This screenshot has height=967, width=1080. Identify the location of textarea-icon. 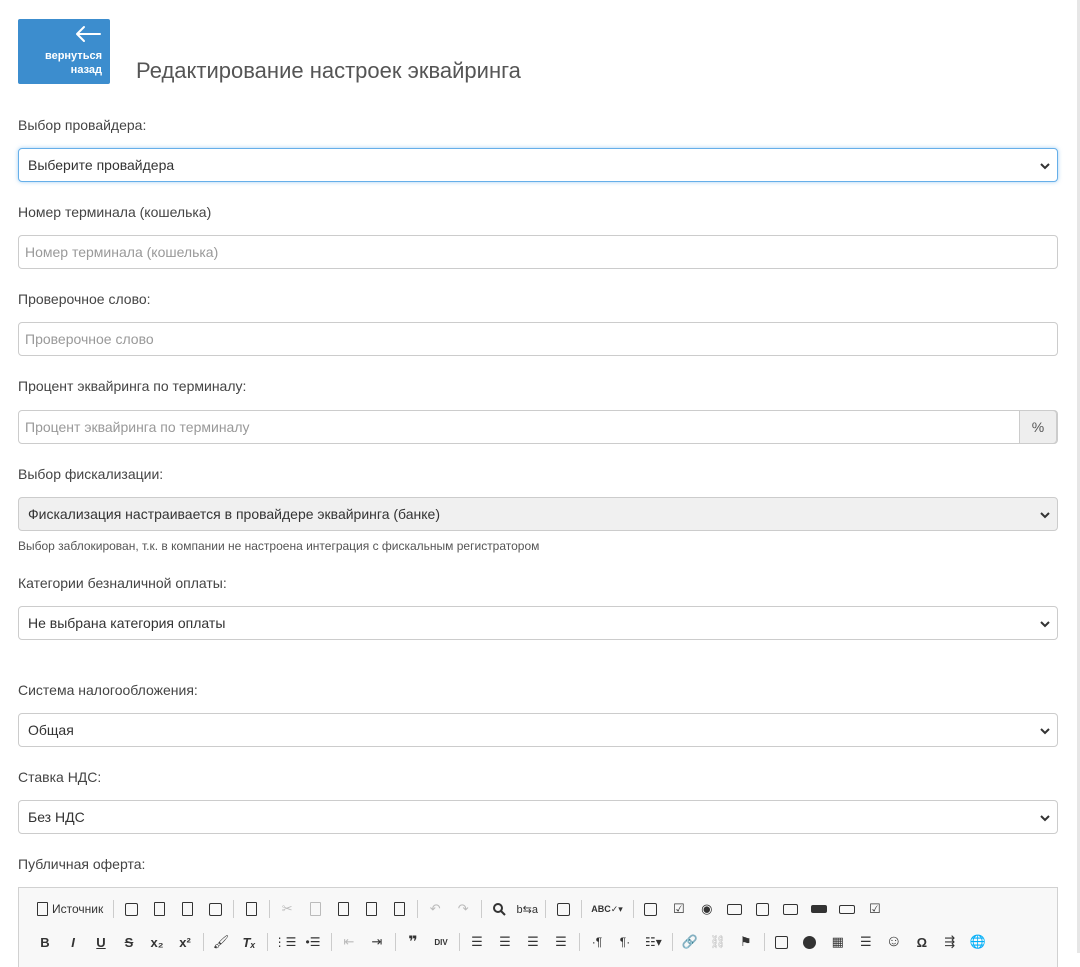
(763, 909).